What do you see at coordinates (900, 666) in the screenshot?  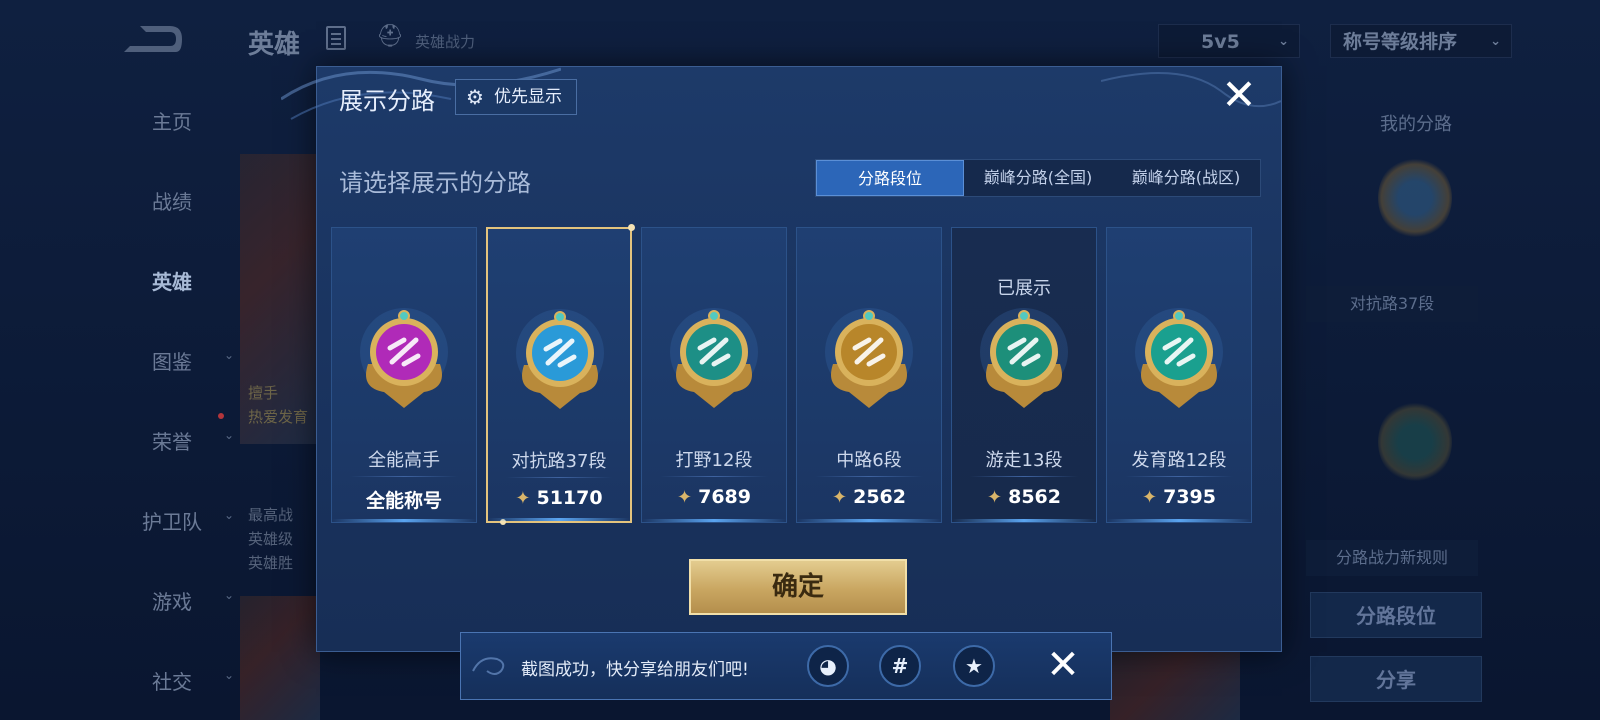 I see `hashtag-icon: #` at bounding box center [900, 666].